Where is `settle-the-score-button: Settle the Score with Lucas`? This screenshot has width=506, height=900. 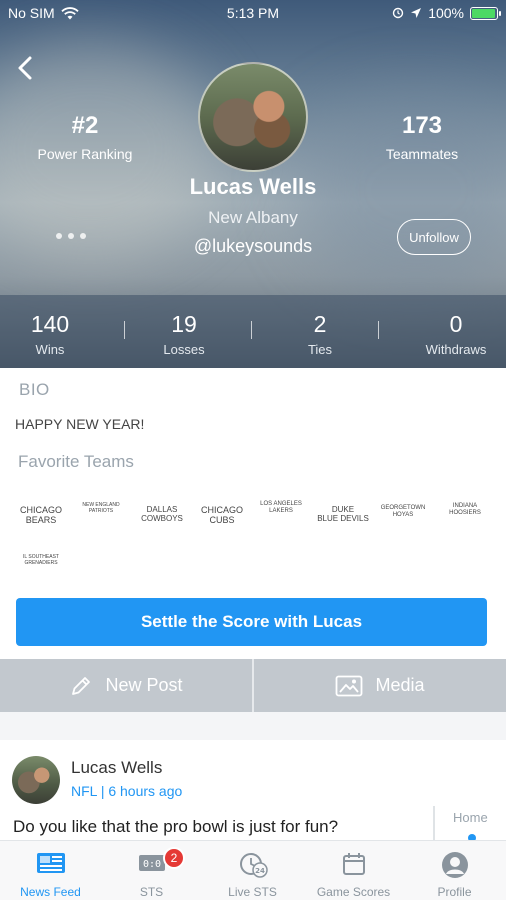 settle-the-score-button: Settle the Score with Lucas is located at coordinates (251, 622).